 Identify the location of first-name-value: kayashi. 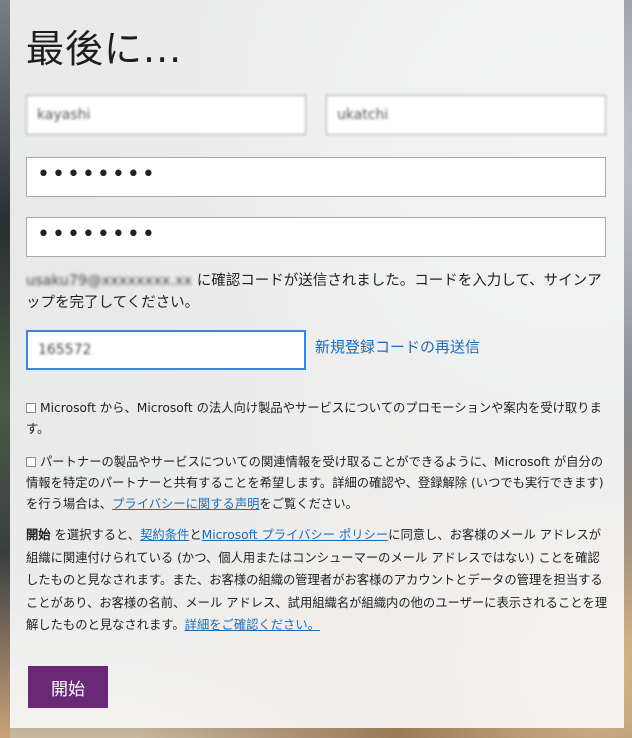
(64, 115).